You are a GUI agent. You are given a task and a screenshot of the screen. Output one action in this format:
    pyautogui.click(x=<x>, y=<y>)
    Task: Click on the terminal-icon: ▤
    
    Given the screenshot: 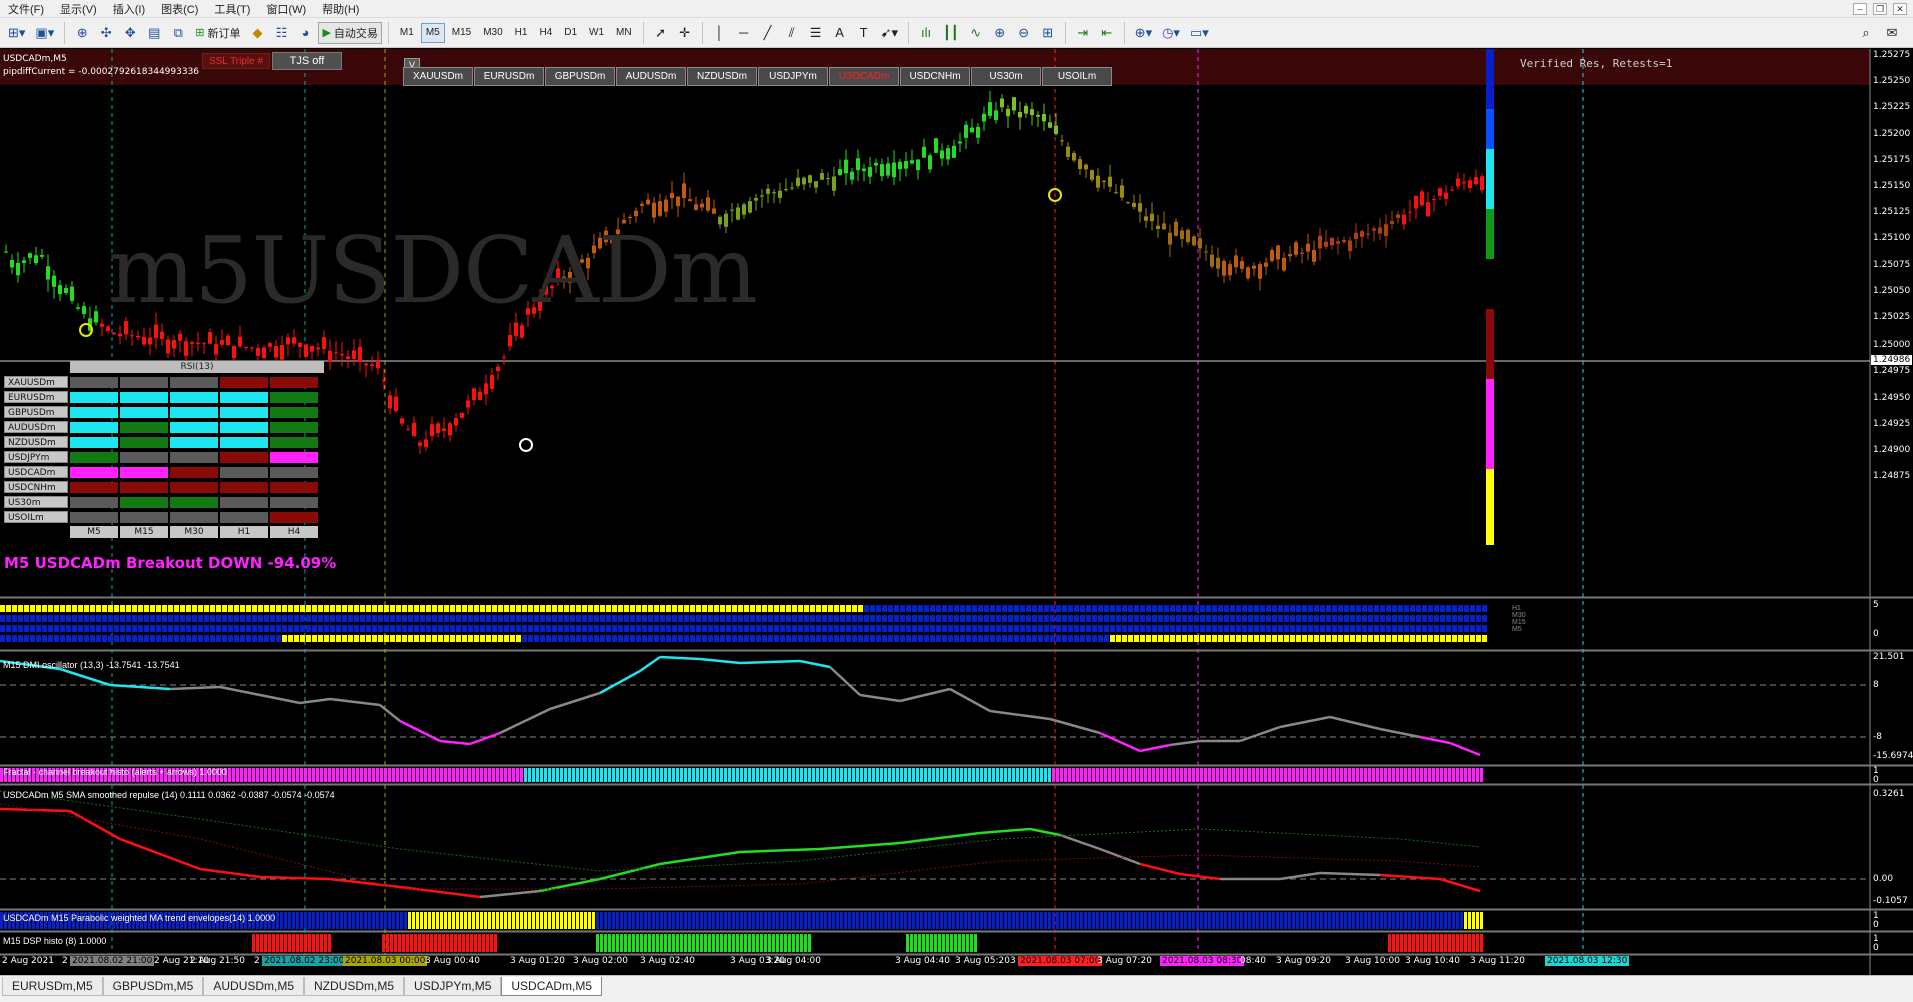 What is the action you would take?
    pyautogui.click(x=154, y=33)
    